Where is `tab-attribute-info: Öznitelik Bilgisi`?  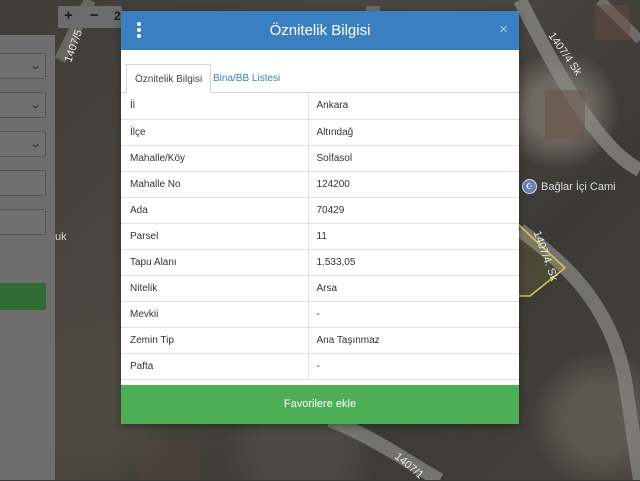 tab-attribute-info: Öznitelik Bilgisi is located at coordinates (169, 78).